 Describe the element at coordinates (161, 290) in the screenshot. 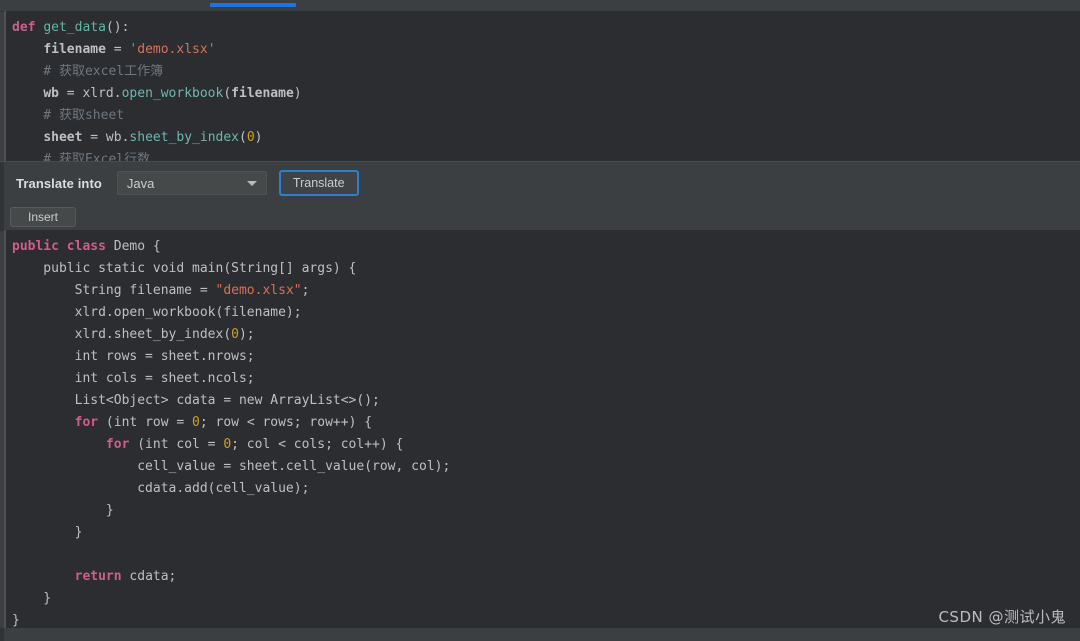

I see `code-line: String filename = "demo.xlsx";` at that location.